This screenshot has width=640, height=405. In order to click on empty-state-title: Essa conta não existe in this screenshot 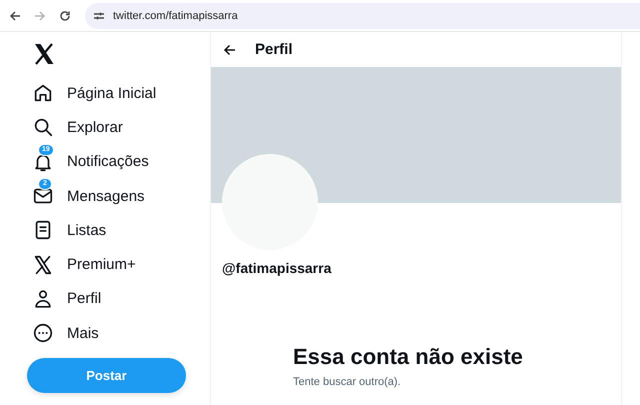, I will do `click(408, 357)`.